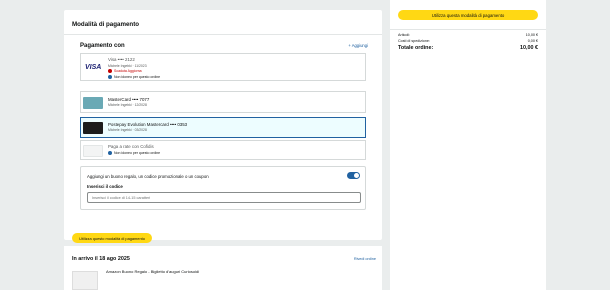  Describe the element at coordinates (121, 59) in the screenshot. I see `card-name: Visa •••• 2122` at that location.